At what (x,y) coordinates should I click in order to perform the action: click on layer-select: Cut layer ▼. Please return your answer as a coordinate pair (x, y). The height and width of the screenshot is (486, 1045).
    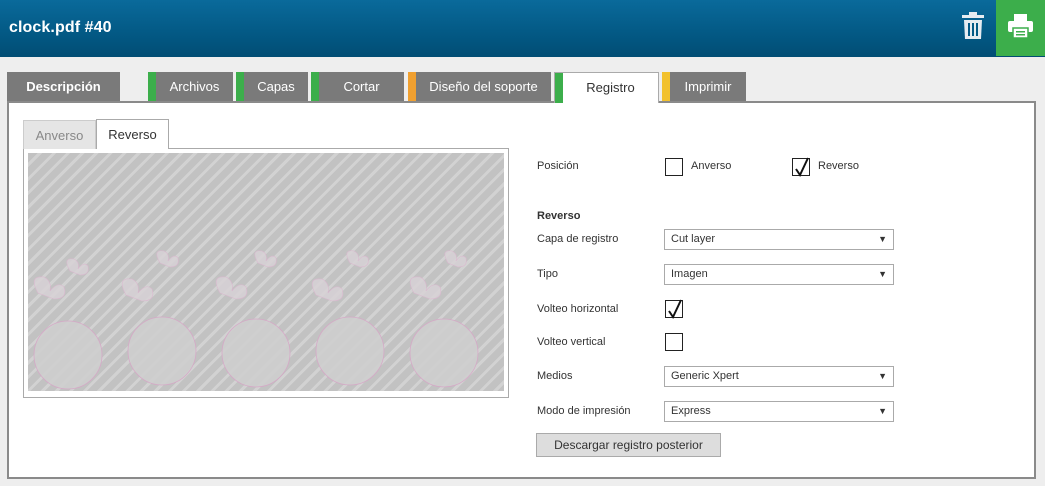
    Looking at the image, I should click on (779, 239).